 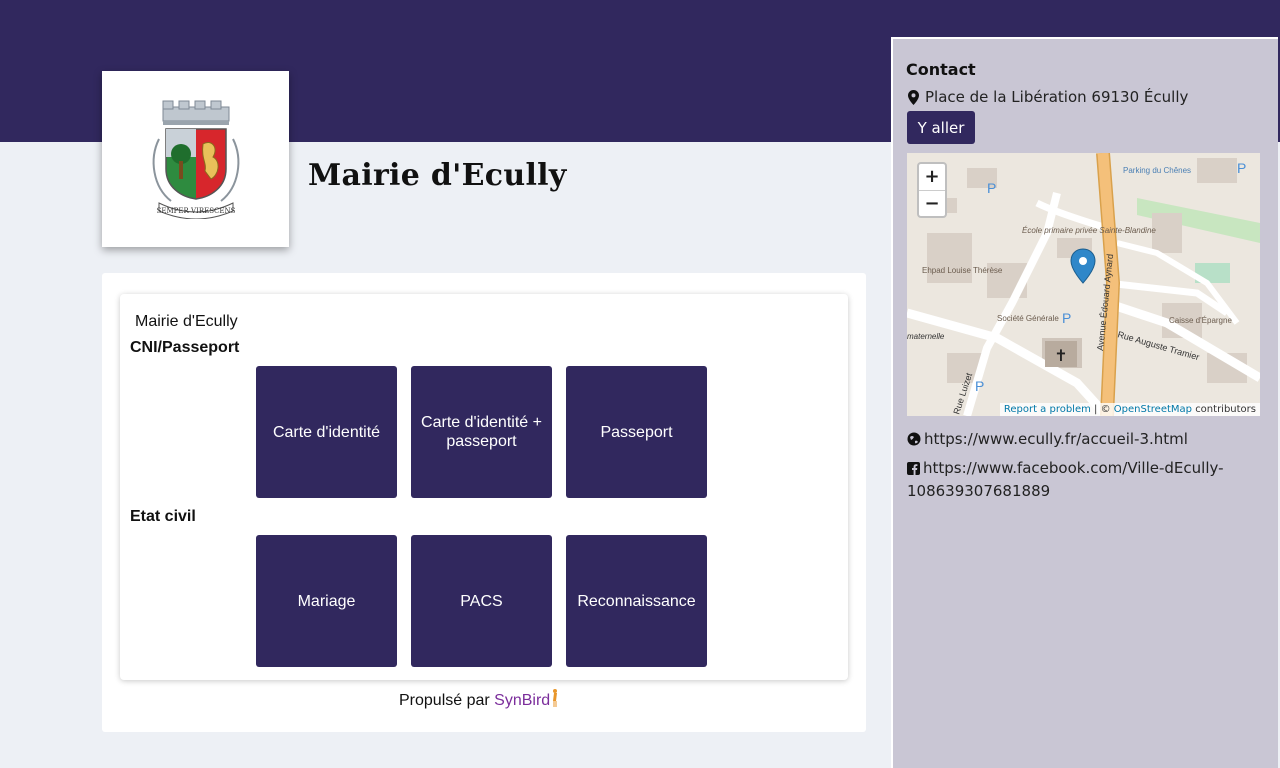 What do you see at coordinates (522, 700) in the screenshot?
I see `synbird-link: SynBird` at bounding box center [522, 700].